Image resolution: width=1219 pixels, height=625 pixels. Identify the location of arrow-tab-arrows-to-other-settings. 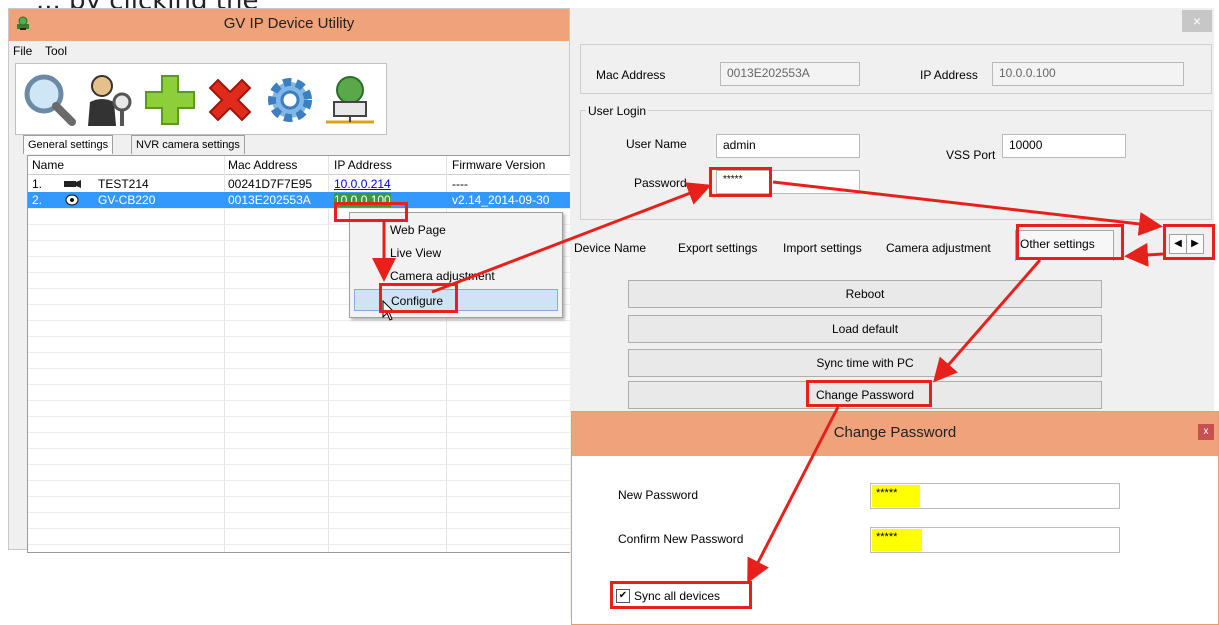
(1144, 254).